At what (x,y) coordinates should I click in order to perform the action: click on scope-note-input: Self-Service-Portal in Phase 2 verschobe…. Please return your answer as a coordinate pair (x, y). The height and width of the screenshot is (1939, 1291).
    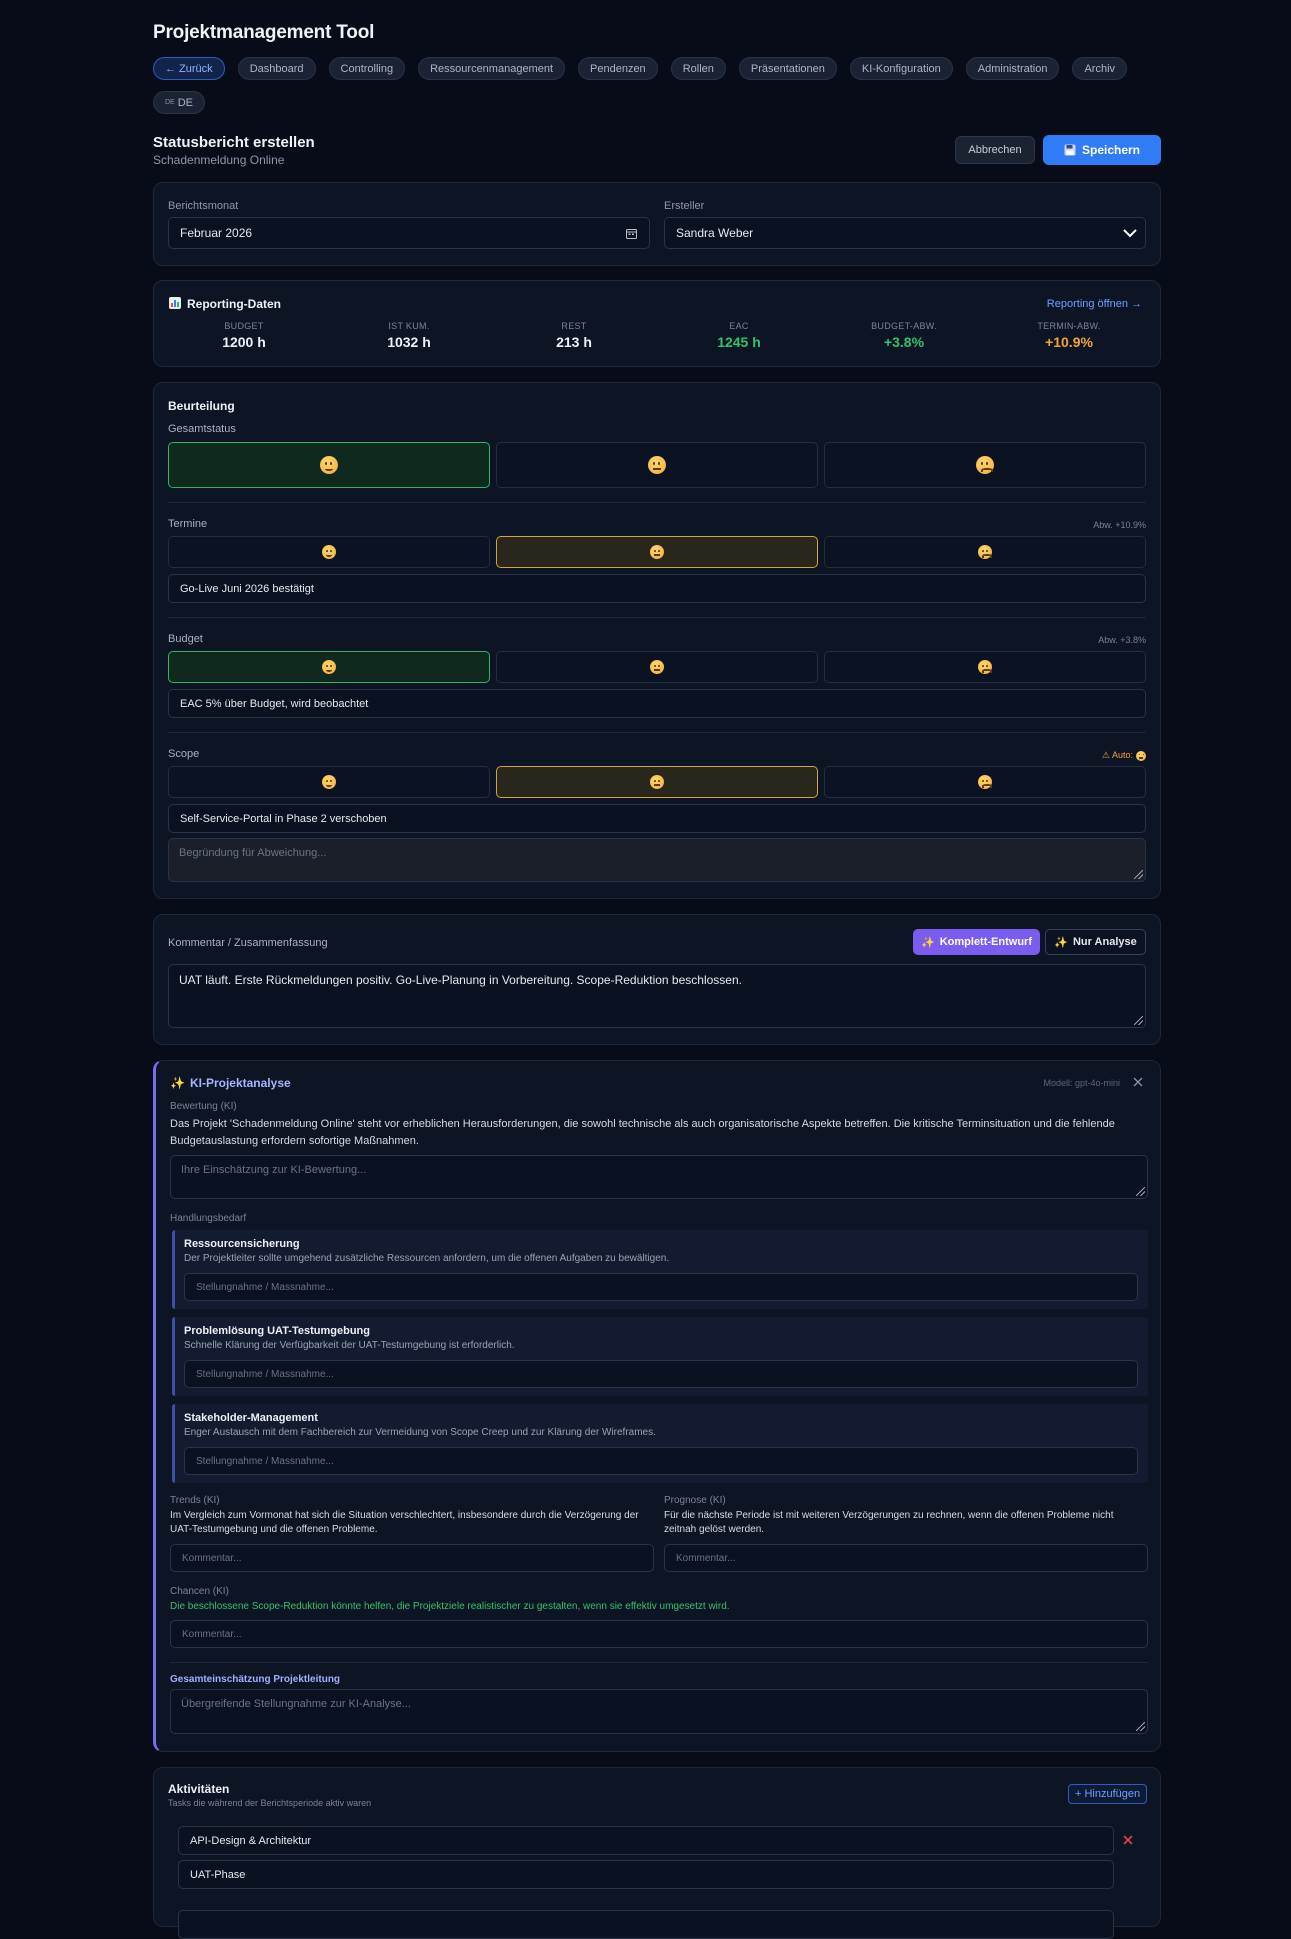
    Looking at the image, I should click on (657, 818).